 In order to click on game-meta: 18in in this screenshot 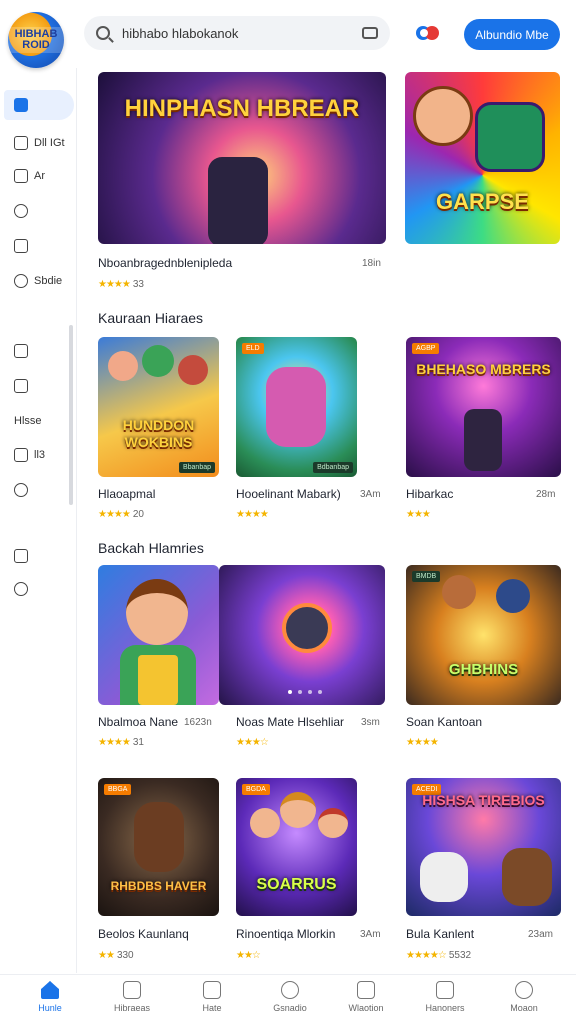, I will do `click(371, 263)`.